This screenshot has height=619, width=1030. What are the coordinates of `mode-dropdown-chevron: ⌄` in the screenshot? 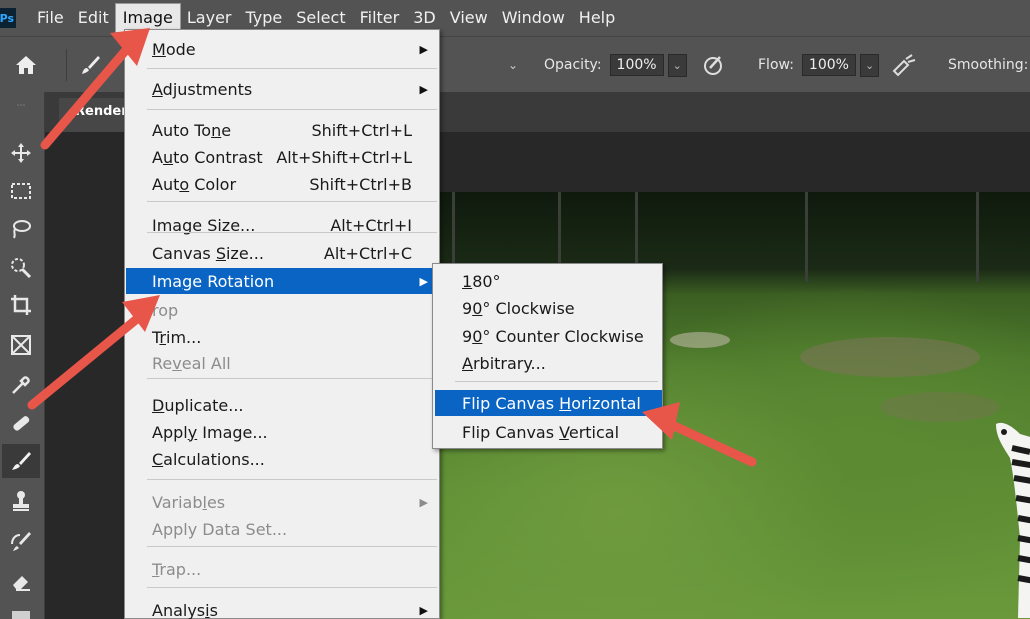 It's located at (513, 65).